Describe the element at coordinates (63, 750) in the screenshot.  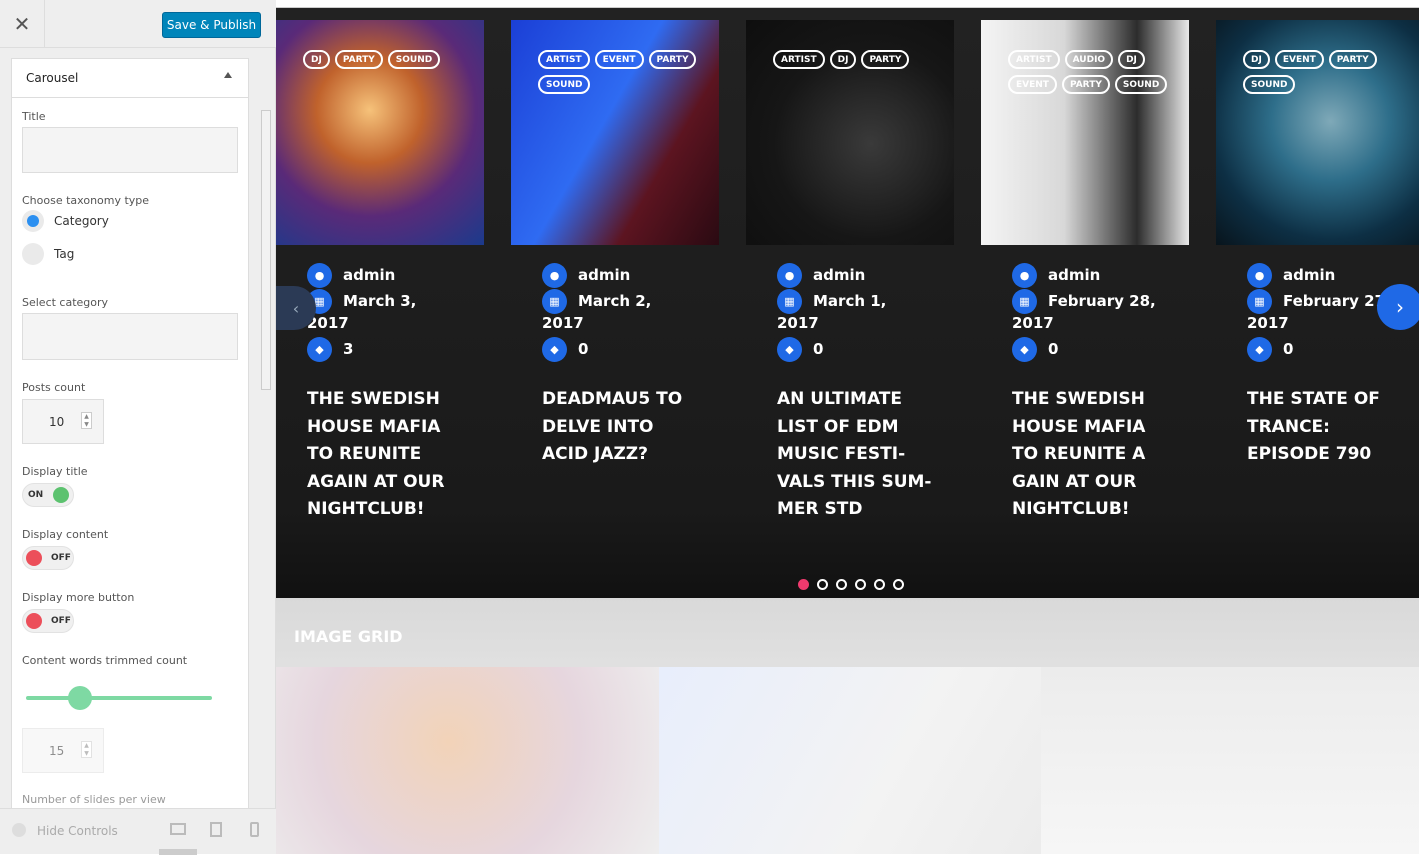
I see `trim-count-stepper: 15 ▲ ▼` at that location.